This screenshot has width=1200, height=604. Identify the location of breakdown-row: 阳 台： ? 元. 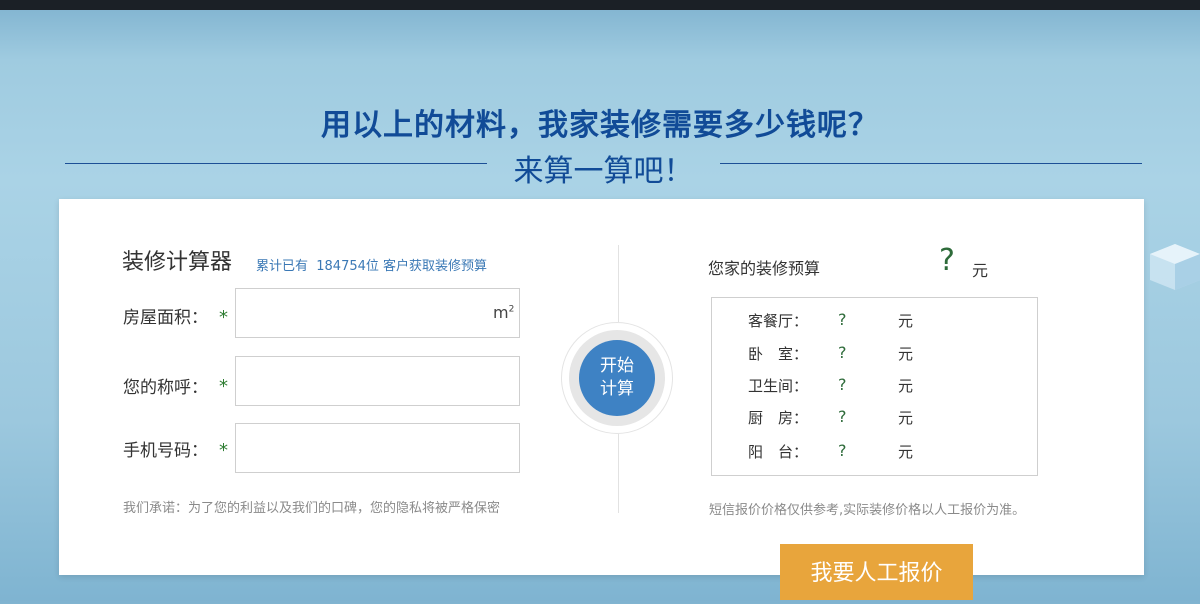
(874, 453).